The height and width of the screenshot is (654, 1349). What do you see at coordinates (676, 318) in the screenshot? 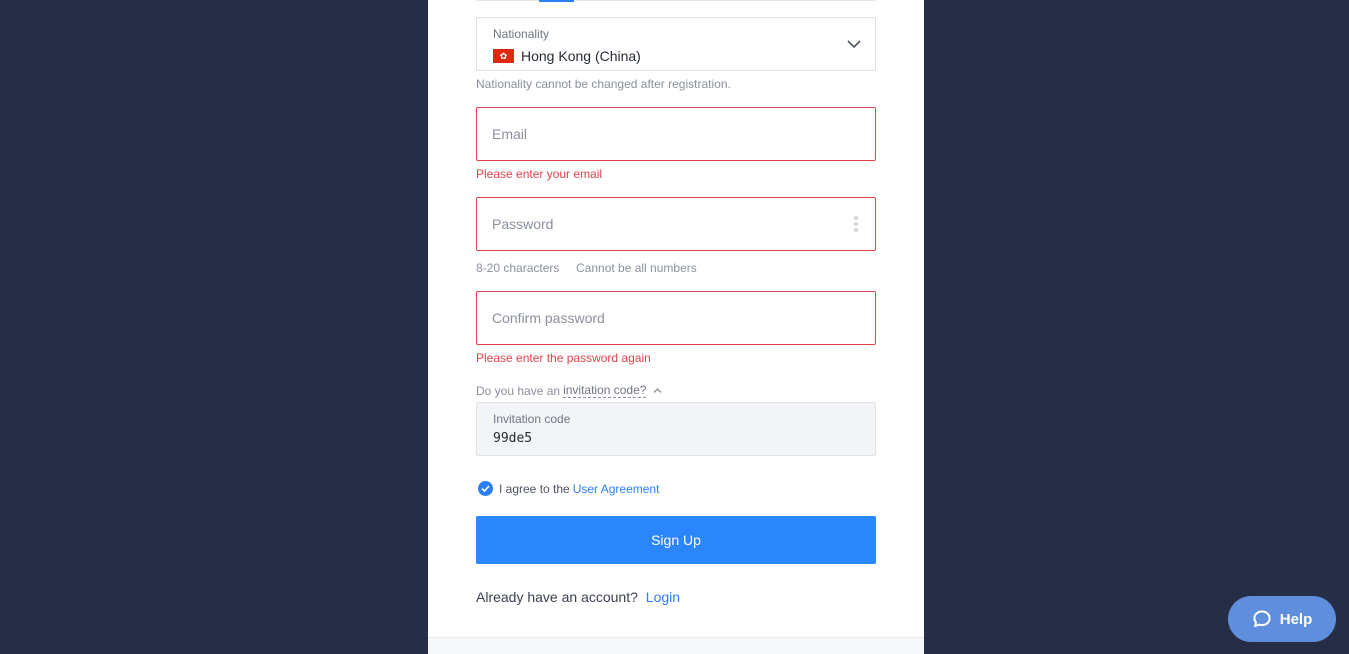
I see `confirm-password-field: Confirm password` at bounding box center [676, 318].